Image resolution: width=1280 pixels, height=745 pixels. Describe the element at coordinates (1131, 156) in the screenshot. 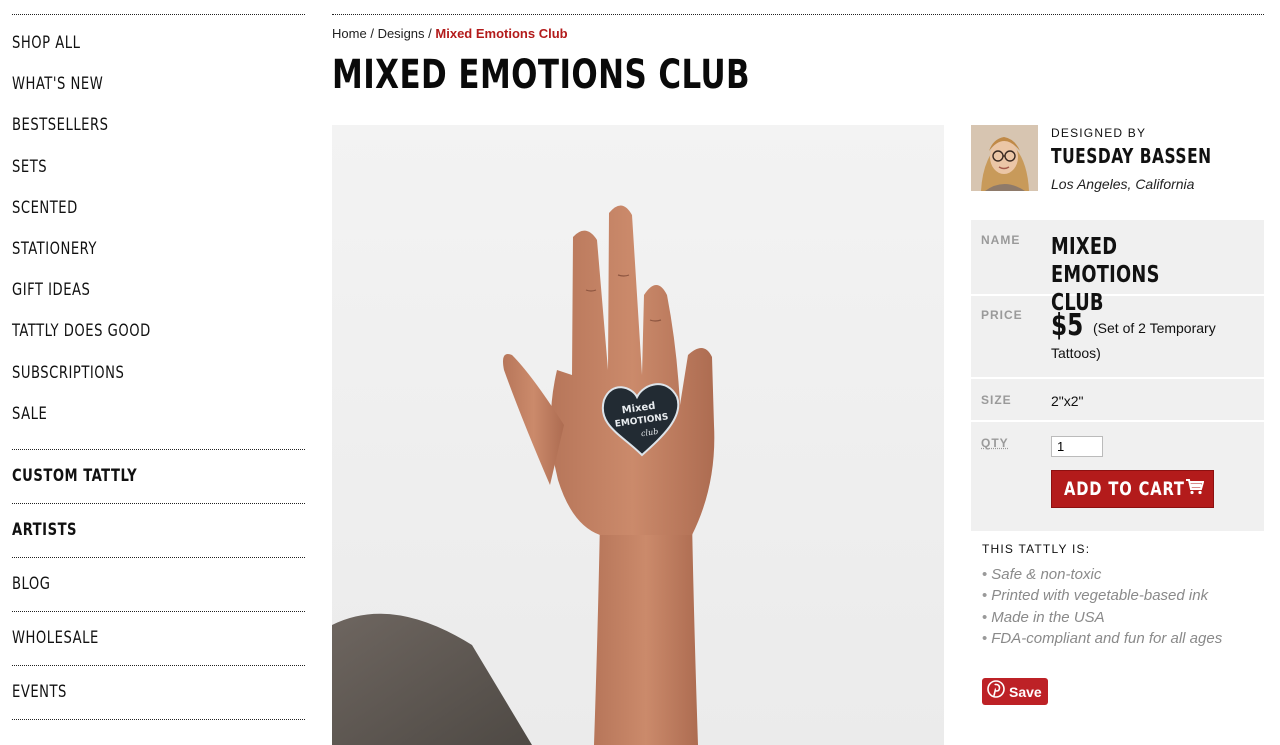

I see `designer-name-link: TUESDAY BASSEN` at that location.